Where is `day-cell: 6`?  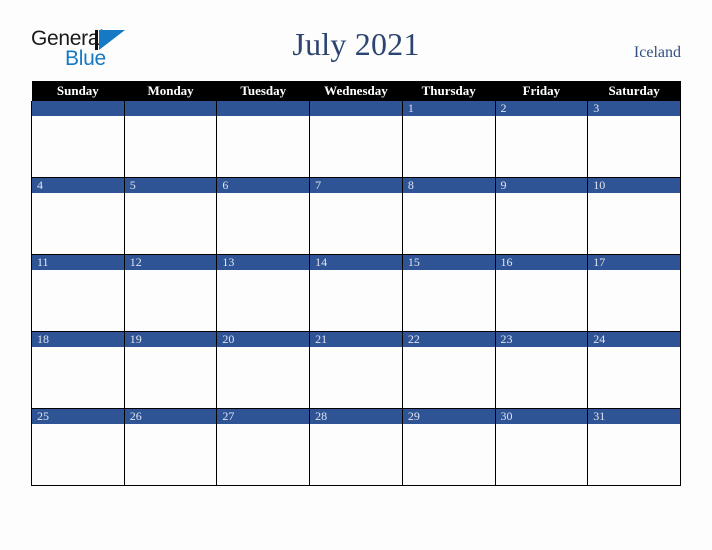 day-cell: 6 is located at coordinates (263, 216).